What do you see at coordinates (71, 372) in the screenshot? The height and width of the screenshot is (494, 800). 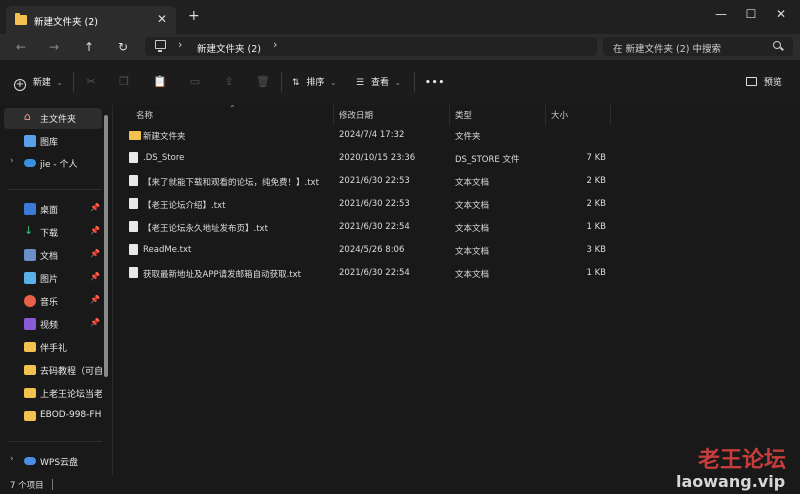 I see `sidebar-item-label: 去码教程（可自` at bounding box center [71, 372].